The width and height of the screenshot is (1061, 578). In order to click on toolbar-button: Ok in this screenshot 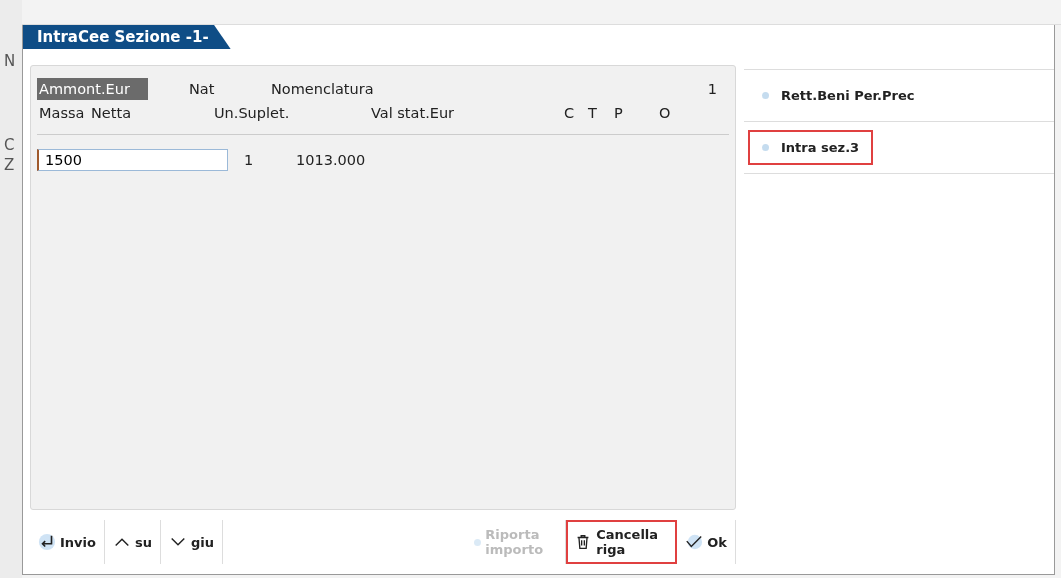, I will do `click(706, 542)`.